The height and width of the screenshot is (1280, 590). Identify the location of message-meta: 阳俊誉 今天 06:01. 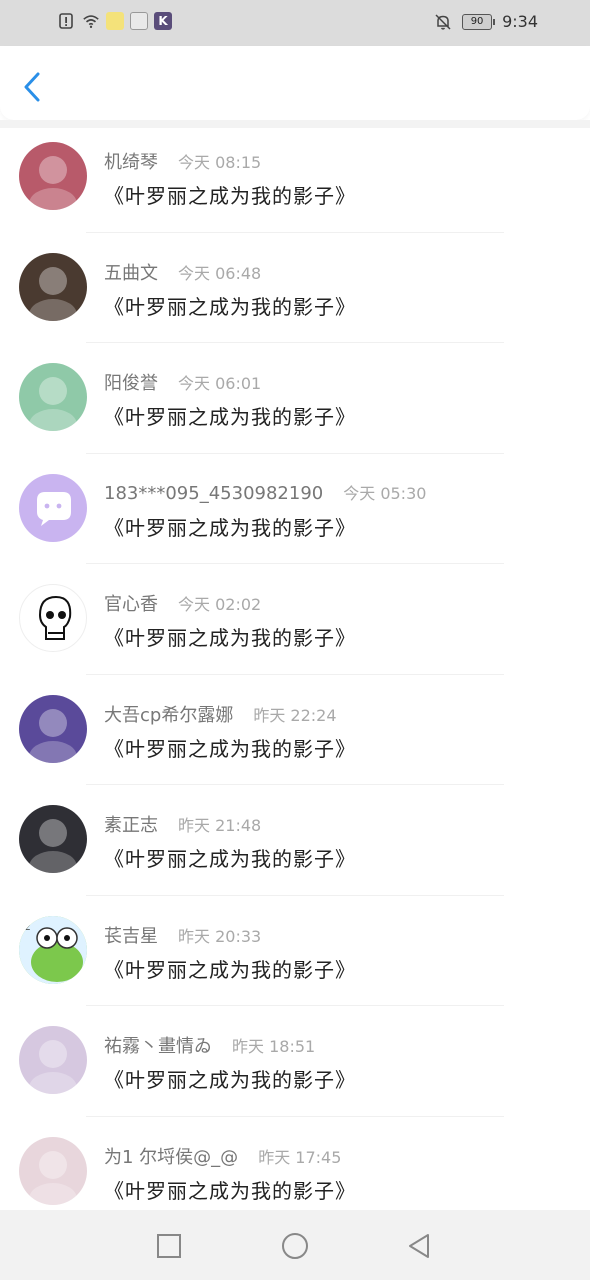
(182, 382).